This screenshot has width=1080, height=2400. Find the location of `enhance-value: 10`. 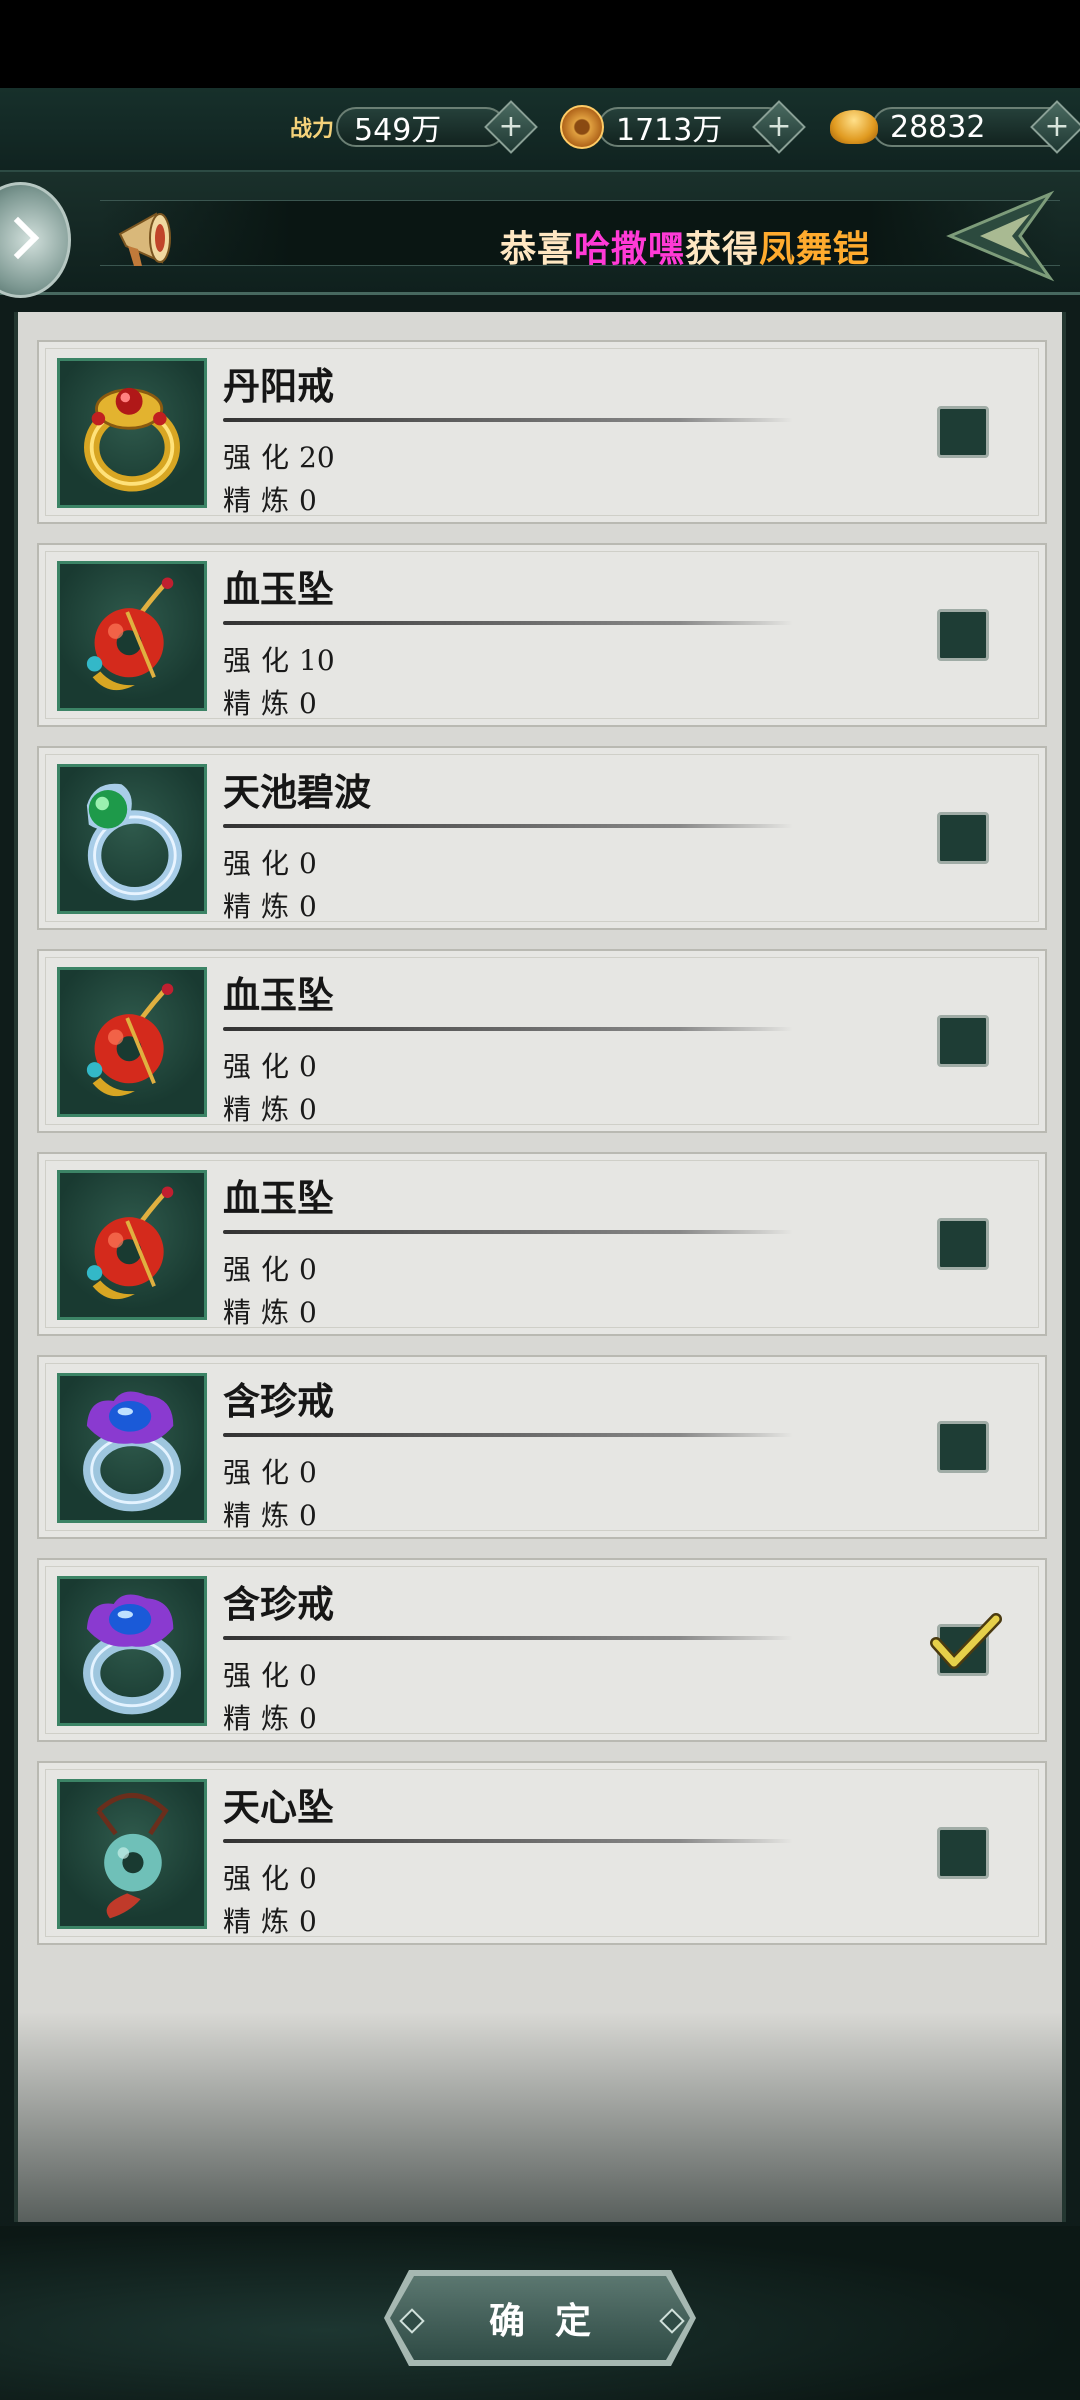

enhance-value: 10 is located at coordinates (317, 660).